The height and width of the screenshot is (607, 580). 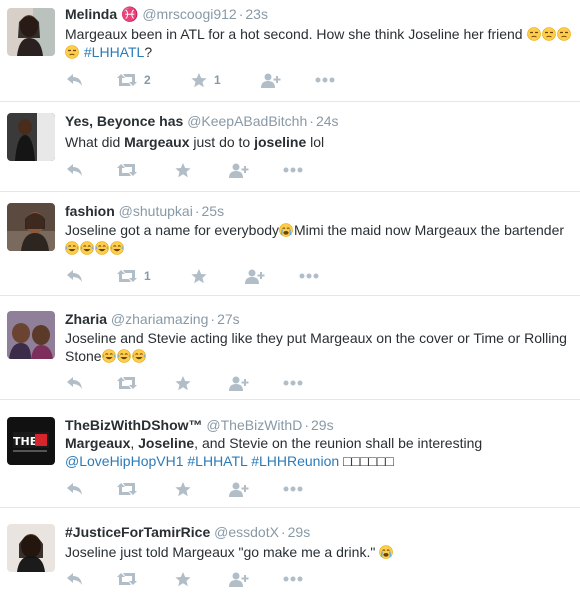 I want to click on display-name: TheBizWithDShow™, so click(x=134, y=425).